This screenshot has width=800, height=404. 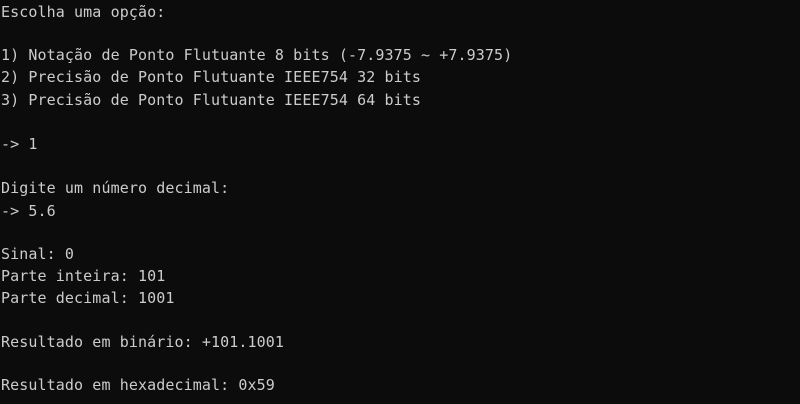 What do you see at coordinates (88, 298) in the screenshot?
I see `decimal-part-line: Parte decimal: 1001` at bounding box center [88, 298].